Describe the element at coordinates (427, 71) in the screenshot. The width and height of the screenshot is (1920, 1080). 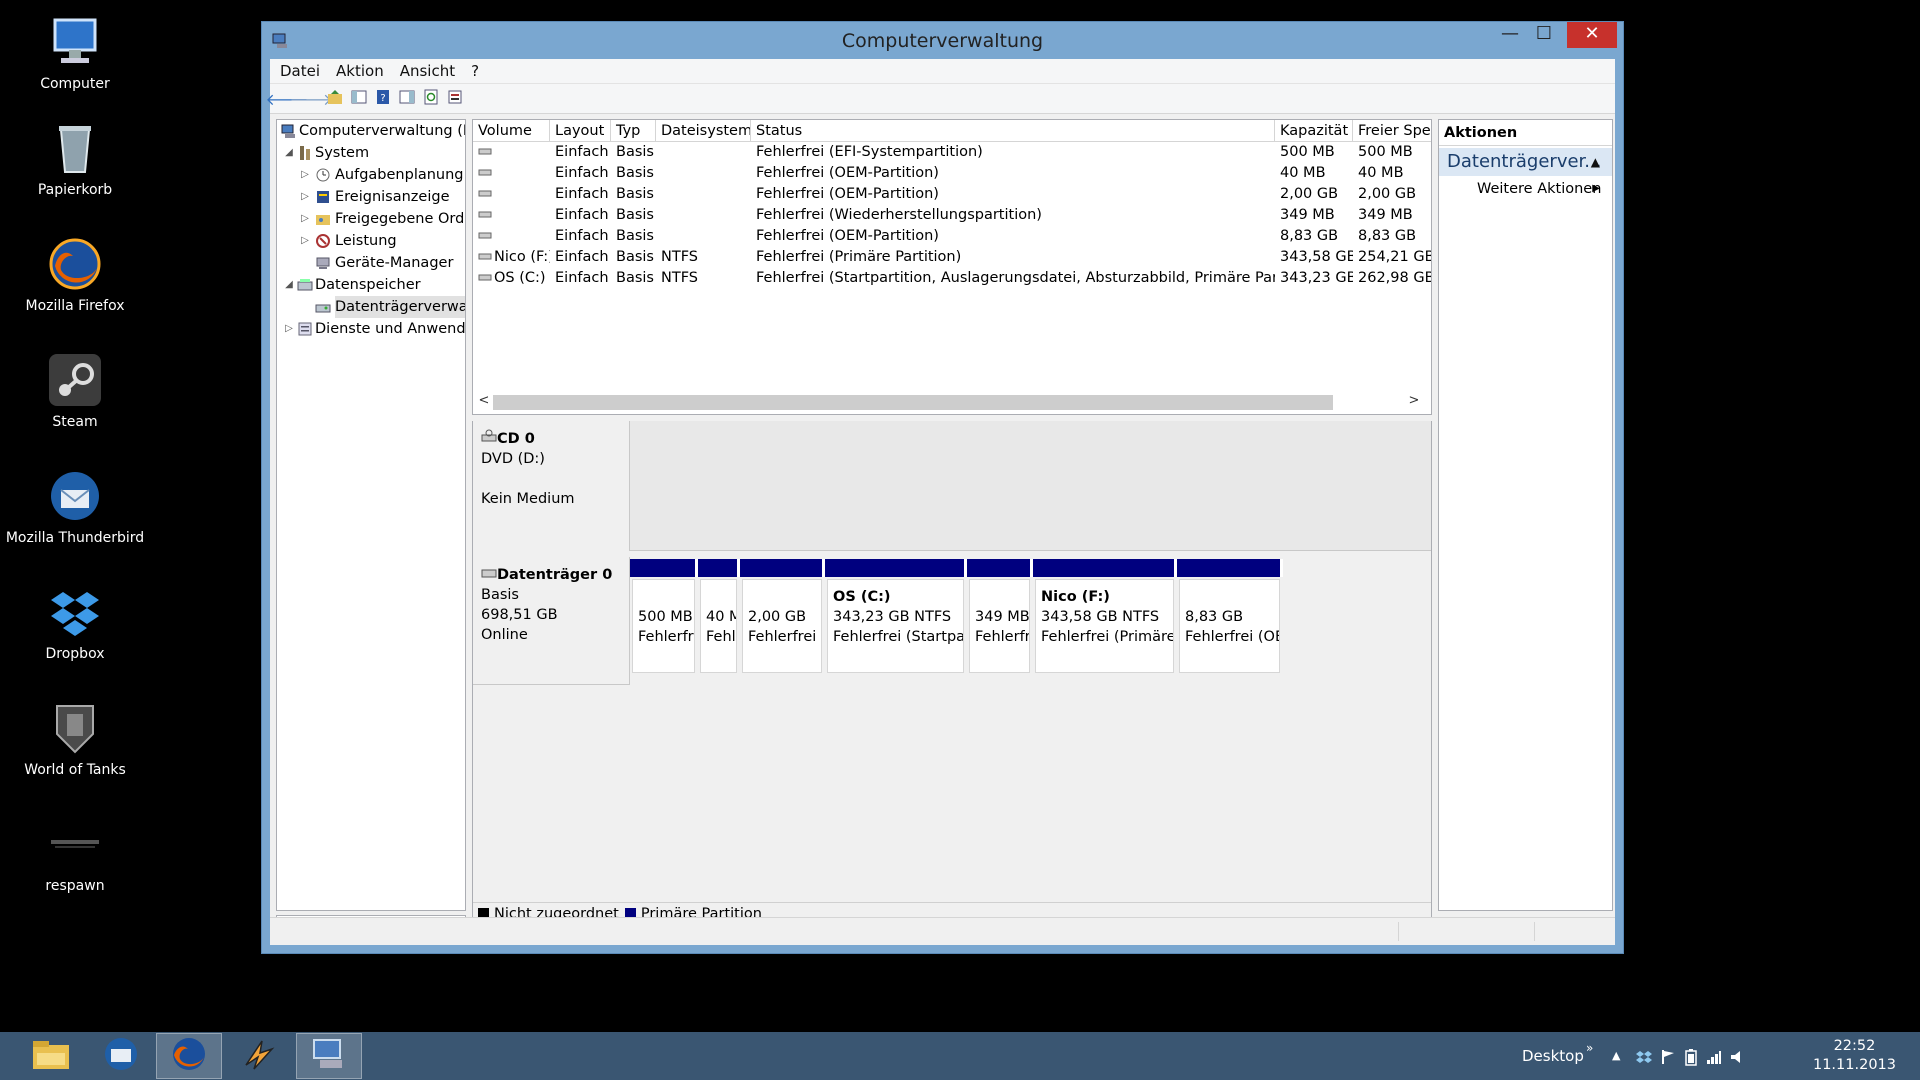
I see `menu-view: Ansicht` at that location.